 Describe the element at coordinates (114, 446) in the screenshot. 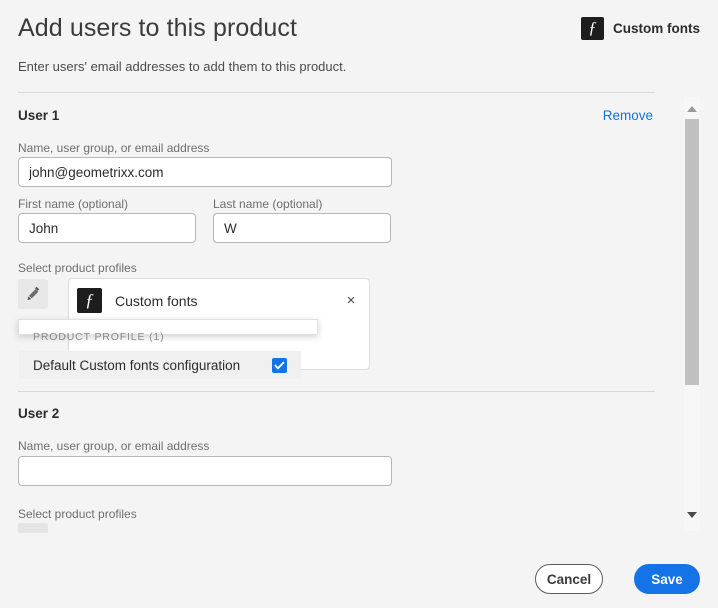

I see `user-2-email-label: Name, user group, or email address` at that location.